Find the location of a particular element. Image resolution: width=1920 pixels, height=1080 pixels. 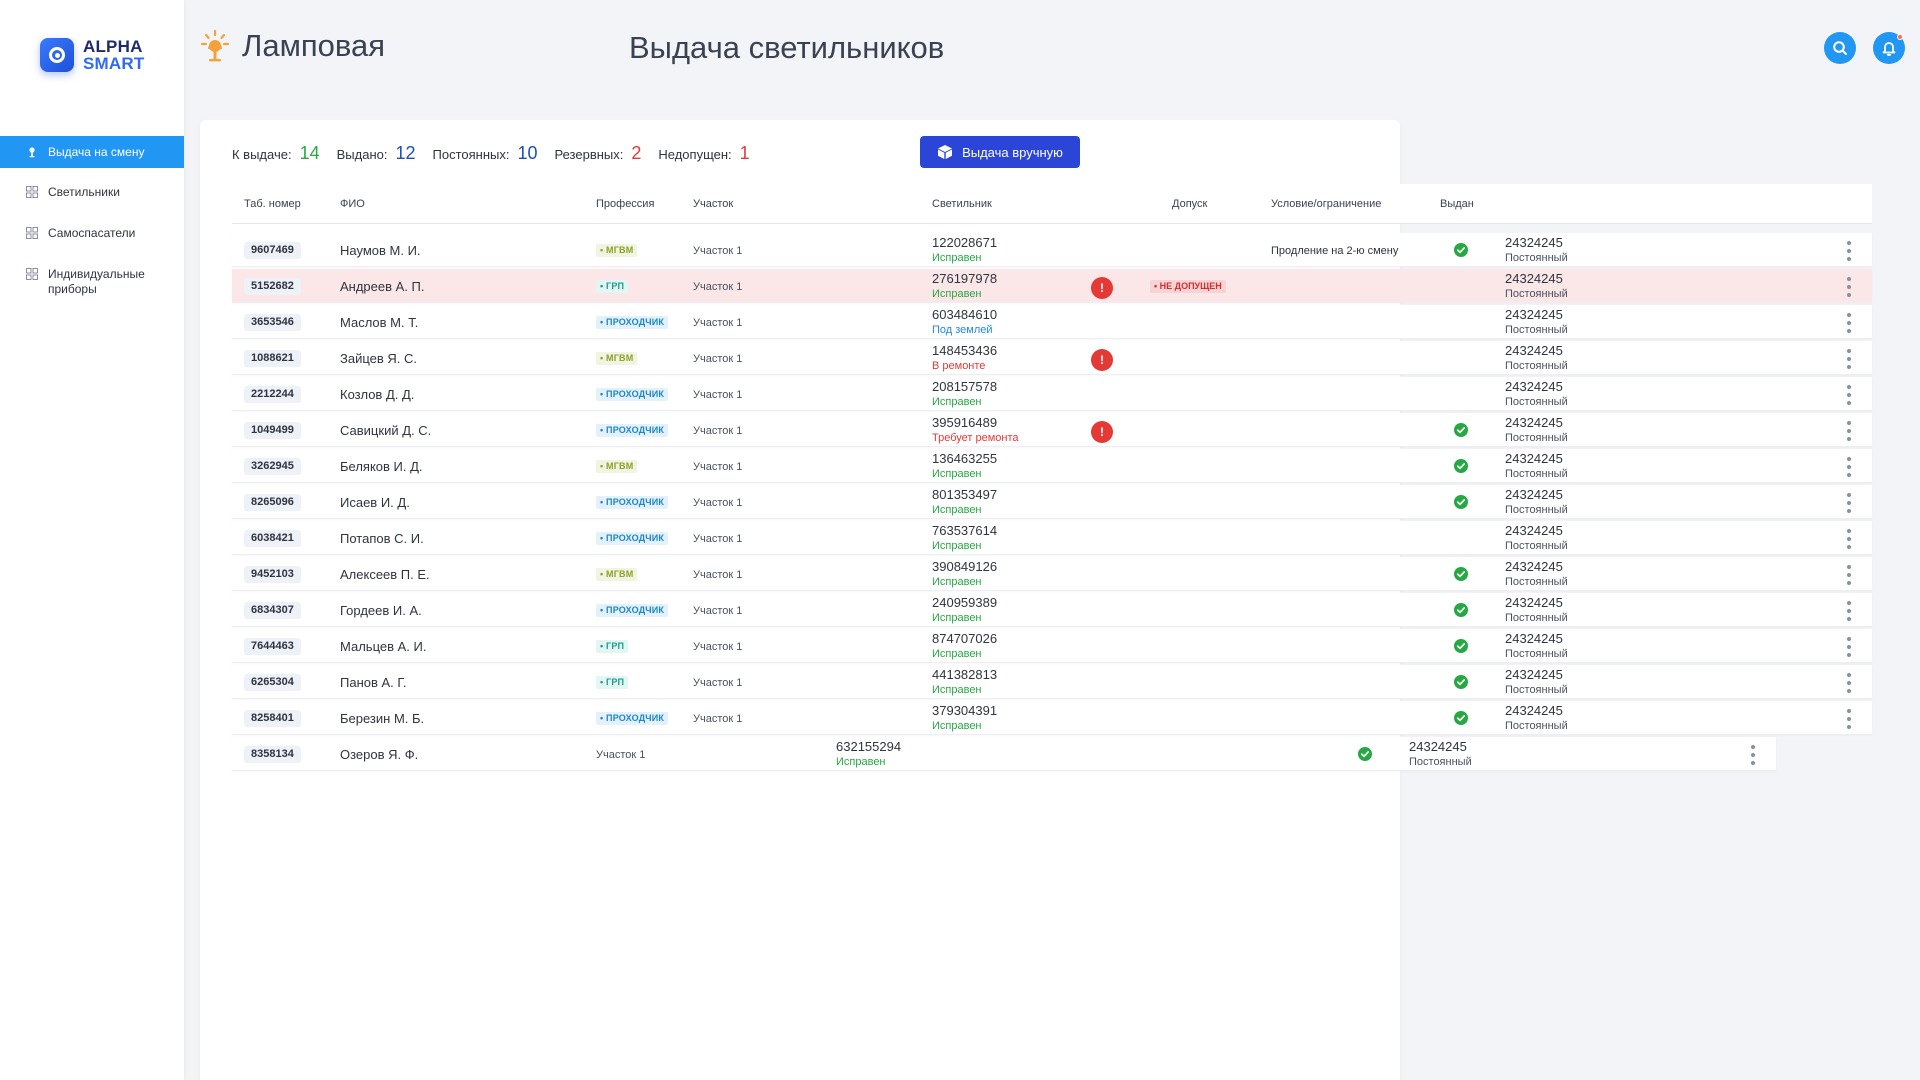

col-fio: ФИО is located at coordinates (352, 204).